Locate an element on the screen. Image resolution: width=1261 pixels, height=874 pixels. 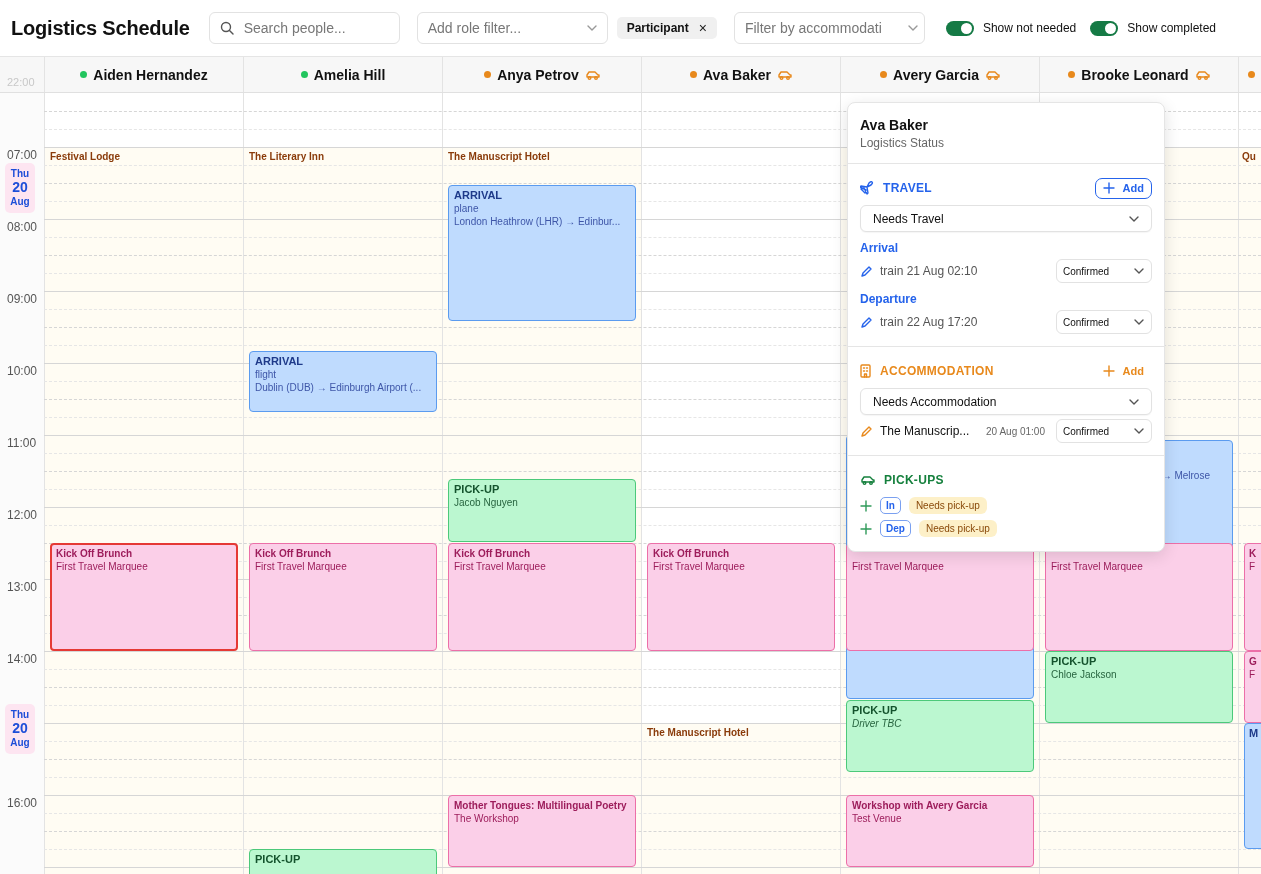
event-title: Workshop with Avery Garcia is located at coordinates (920, 805).